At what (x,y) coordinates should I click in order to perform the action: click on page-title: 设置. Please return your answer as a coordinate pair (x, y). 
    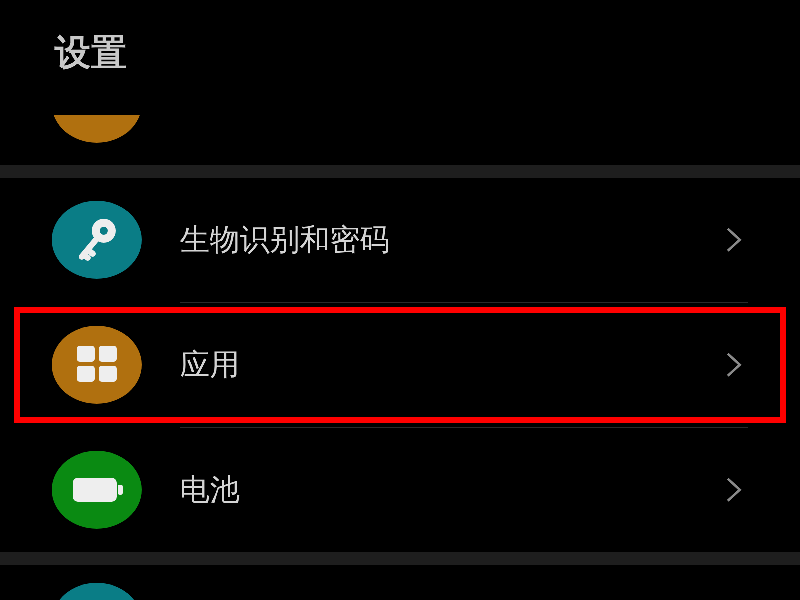
    Looking at the image, I should click on (91, 54).